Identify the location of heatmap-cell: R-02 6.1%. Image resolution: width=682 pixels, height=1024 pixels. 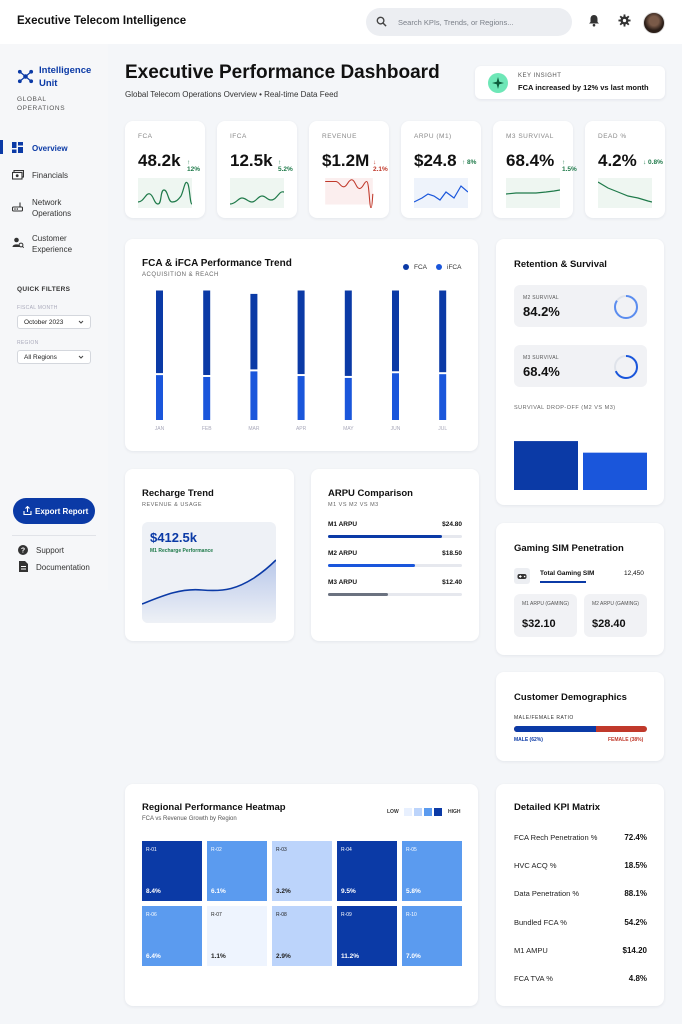
(237, 871).